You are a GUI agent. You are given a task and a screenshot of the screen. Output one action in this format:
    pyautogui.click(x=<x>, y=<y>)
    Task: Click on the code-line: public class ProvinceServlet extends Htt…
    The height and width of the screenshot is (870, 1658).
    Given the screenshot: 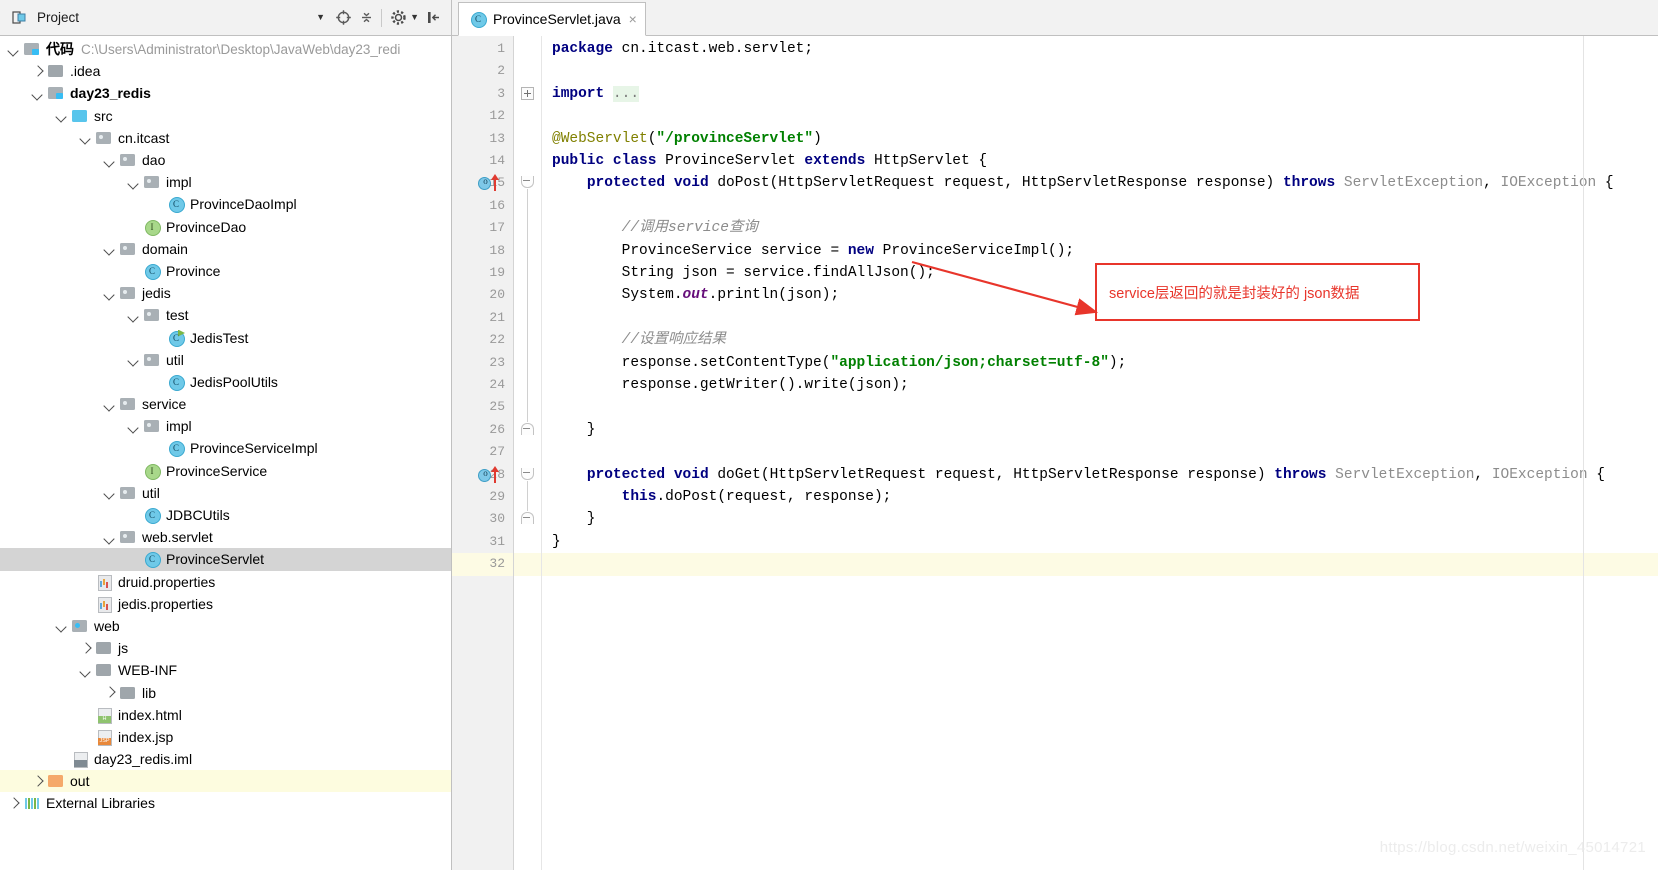 What is the action you would take?
    pyautogui.click(x=769, y=161)
    